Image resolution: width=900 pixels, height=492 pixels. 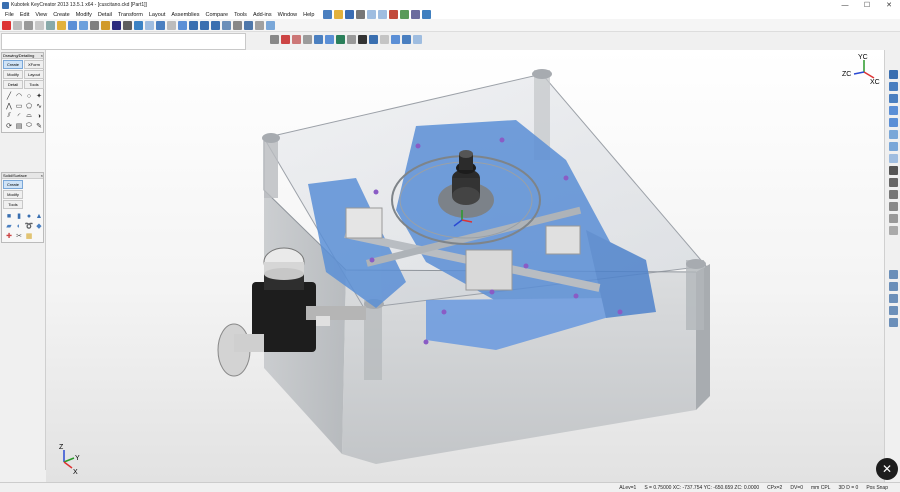 What do you see at coordinates (383, 14) in the screenshot?
I see `redo-icon` at bounding box center [383, 14].